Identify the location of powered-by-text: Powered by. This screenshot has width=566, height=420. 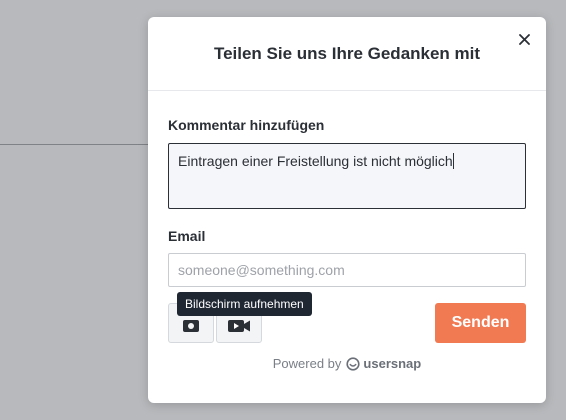
(307, 363).